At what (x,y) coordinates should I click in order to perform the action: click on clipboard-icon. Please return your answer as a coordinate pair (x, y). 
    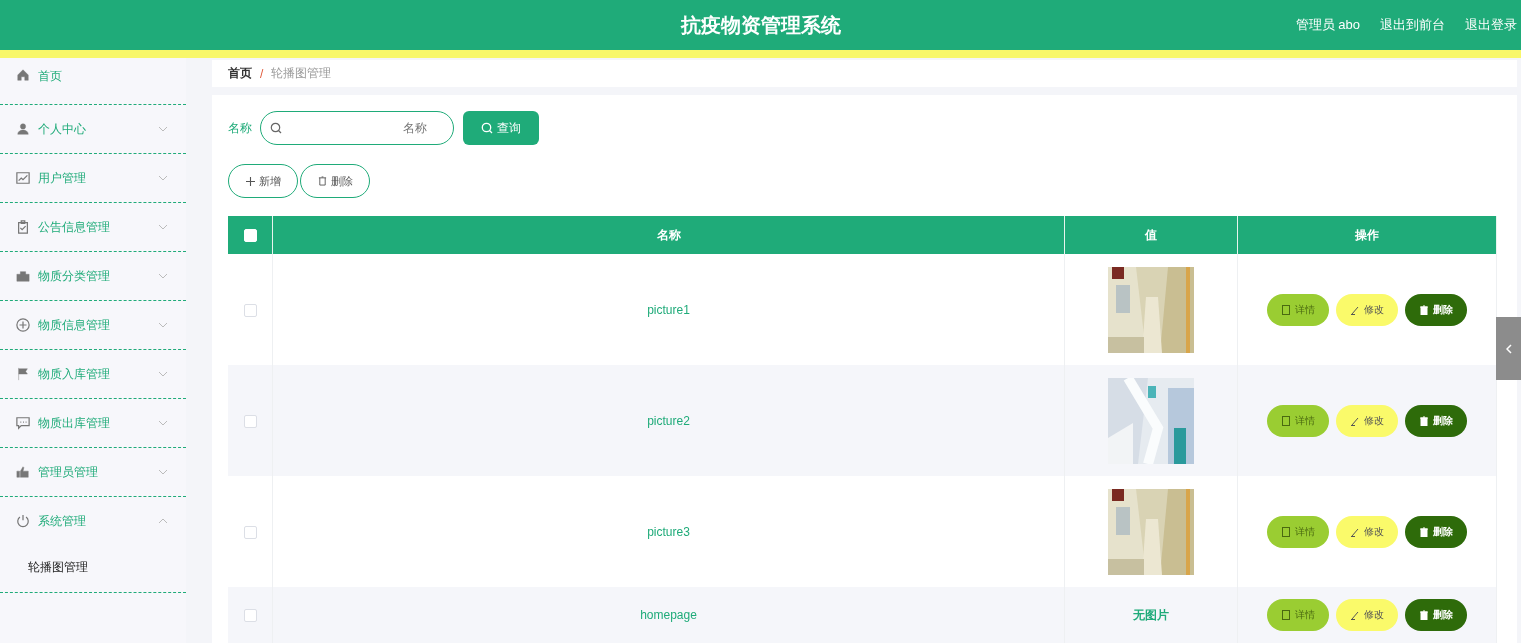
    Looking at the image, I should click on (23, 227).